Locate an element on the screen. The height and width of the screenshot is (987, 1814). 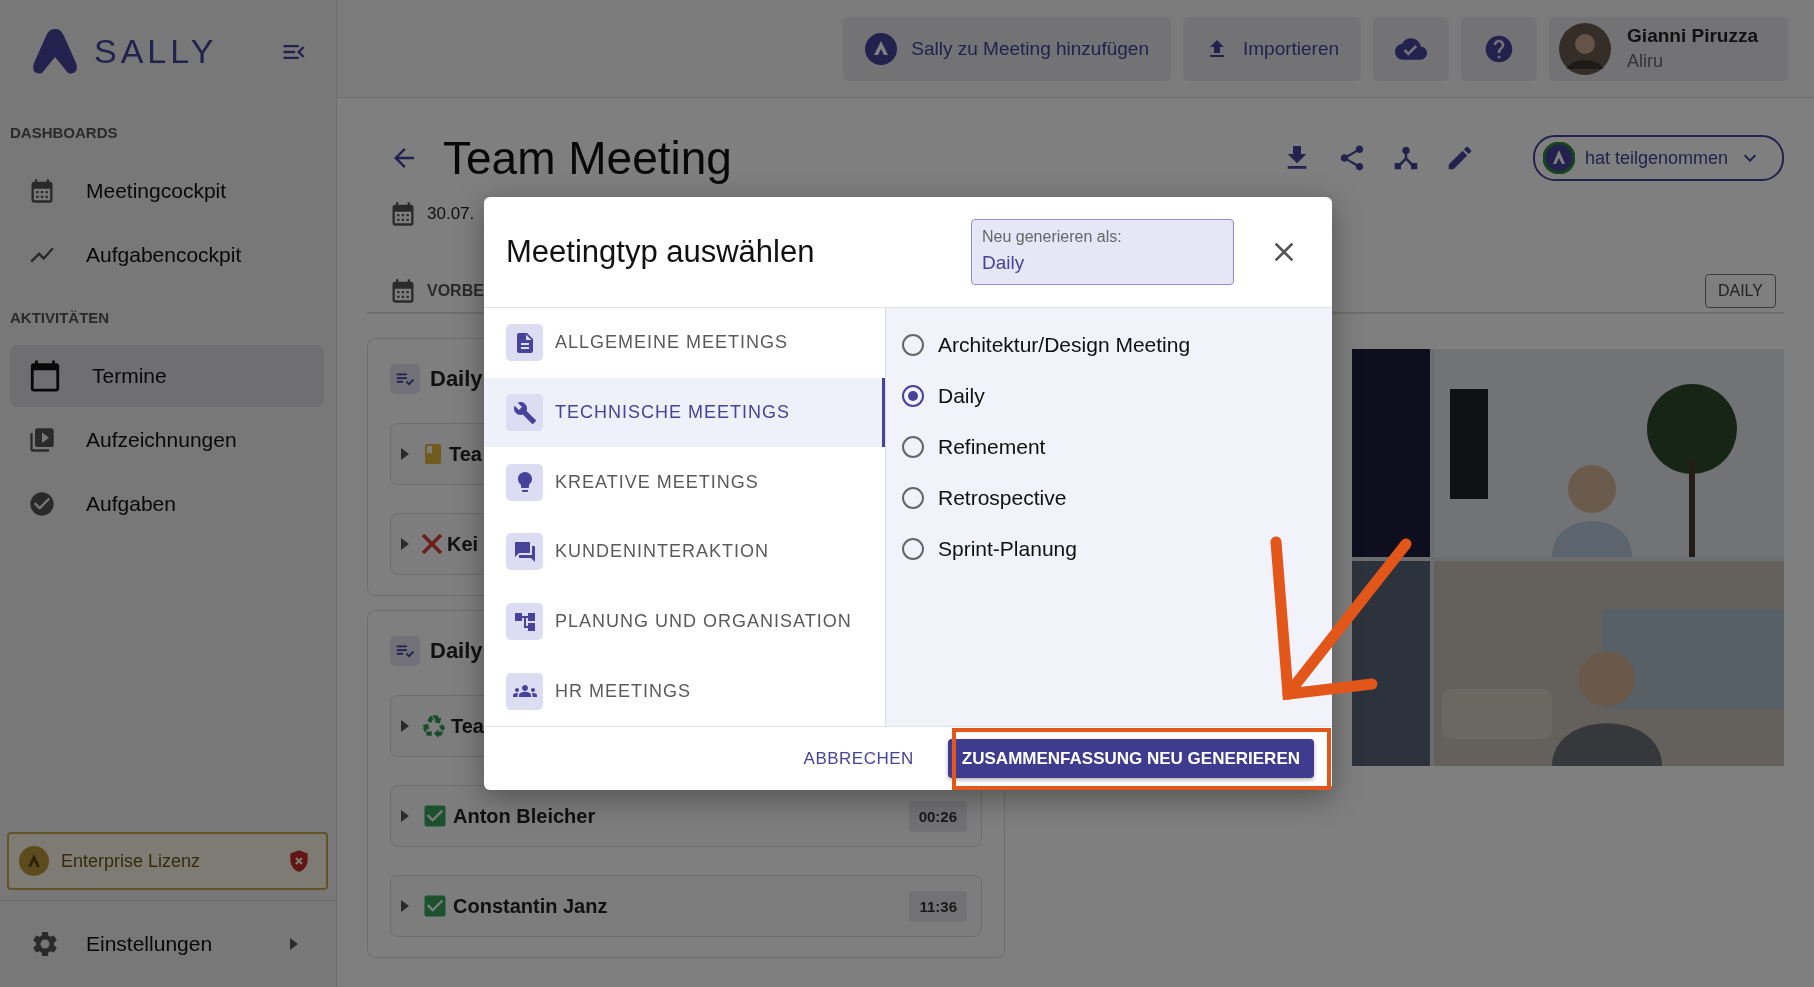
regenerate-button: ZUSAMMENFASSUNG NEU GENERIEREN is located at coordinates (1130, 758).